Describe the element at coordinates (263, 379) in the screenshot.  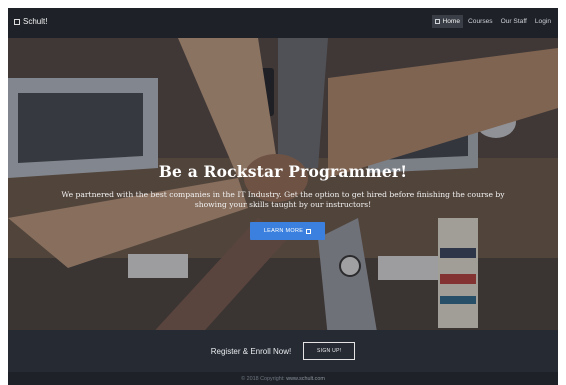
I see `footer-copyright: © 2018 Copyright:` at that location.